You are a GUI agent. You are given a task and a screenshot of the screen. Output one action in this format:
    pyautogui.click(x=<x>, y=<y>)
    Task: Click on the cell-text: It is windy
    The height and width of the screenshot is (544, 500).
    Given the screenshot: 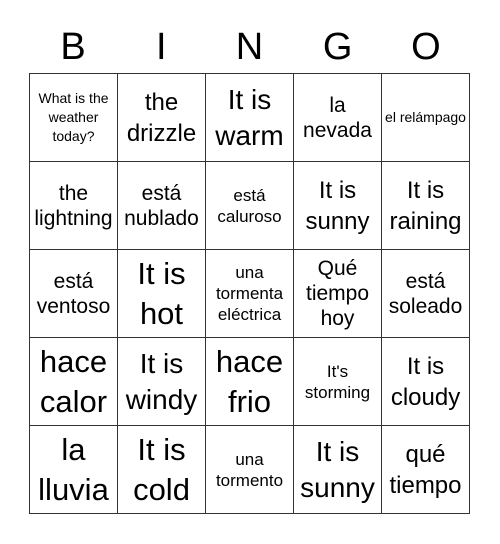 What is the action you would take?
    pyautogui.click(x=161, y=381)
    